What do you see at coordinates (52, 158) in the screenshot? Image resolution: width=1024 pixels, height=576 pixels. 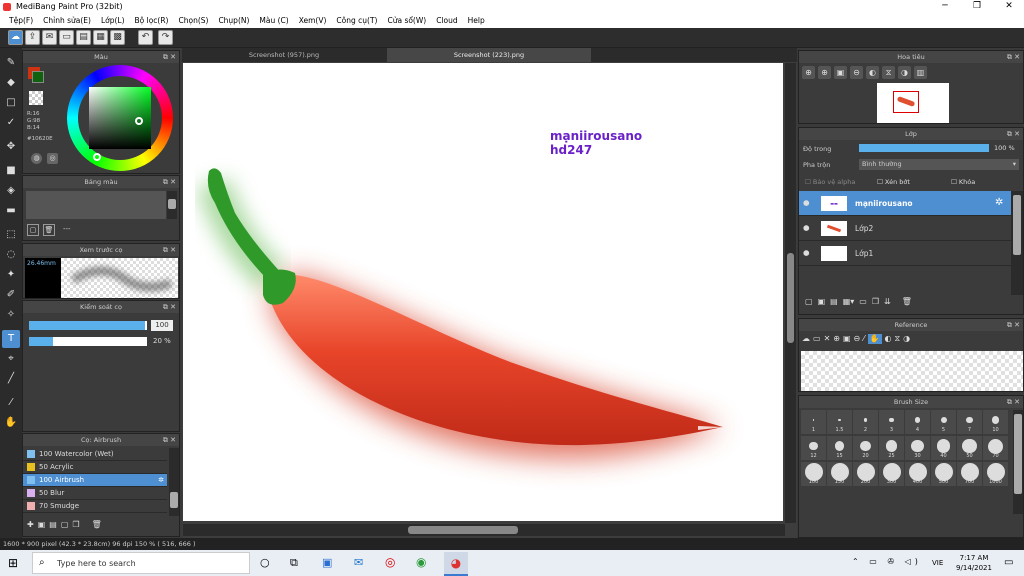 I see `color-set-icon: ◎` at bounding box center [52, 158].